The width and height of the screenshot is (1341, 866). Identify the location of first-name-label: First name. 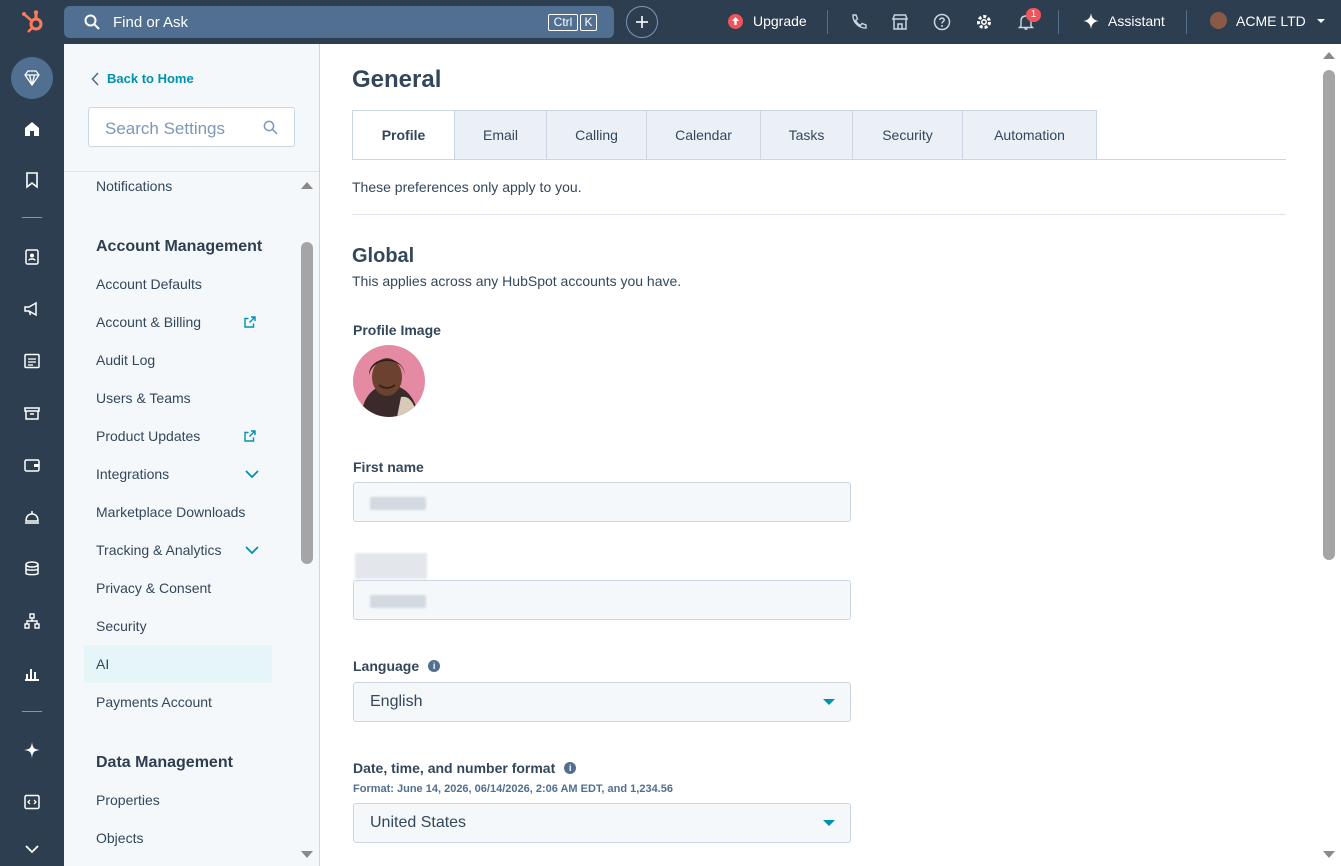
(388, 467).